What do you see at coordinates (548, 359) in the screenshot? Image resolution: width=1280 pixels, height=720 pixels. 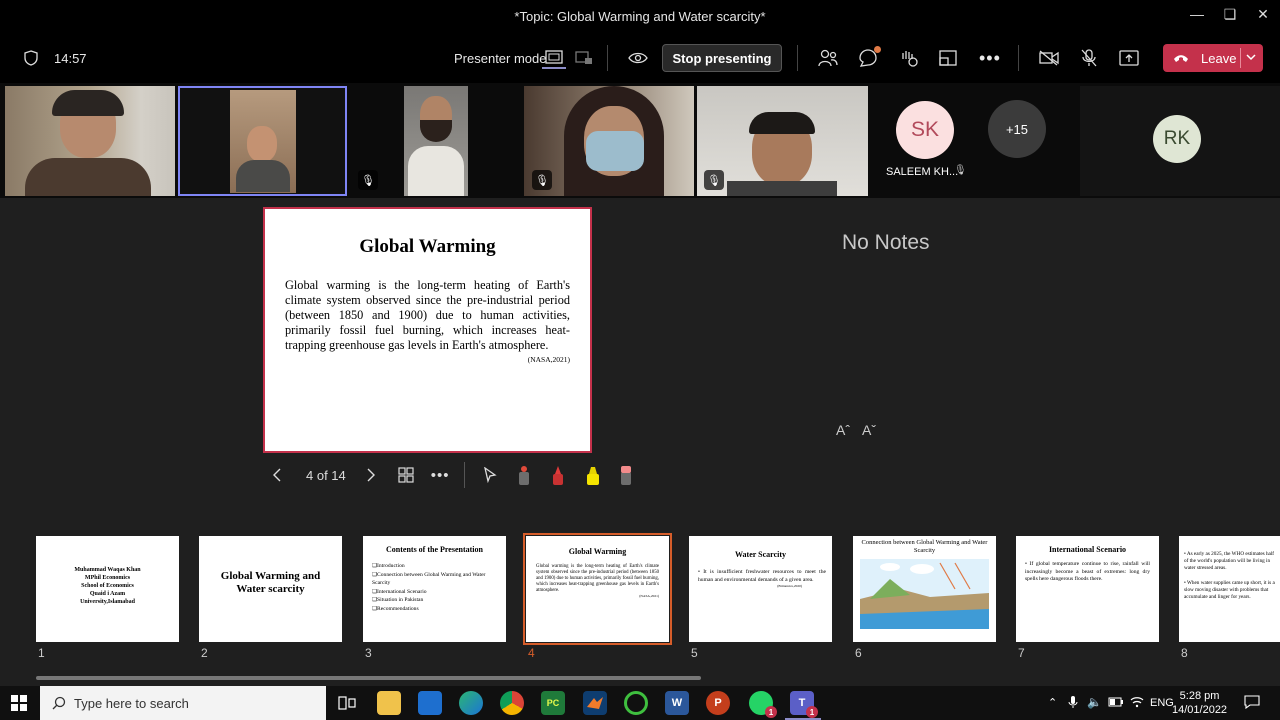 I see `slide-citation: (NASA,2021)` at bounding box center [548, 359].